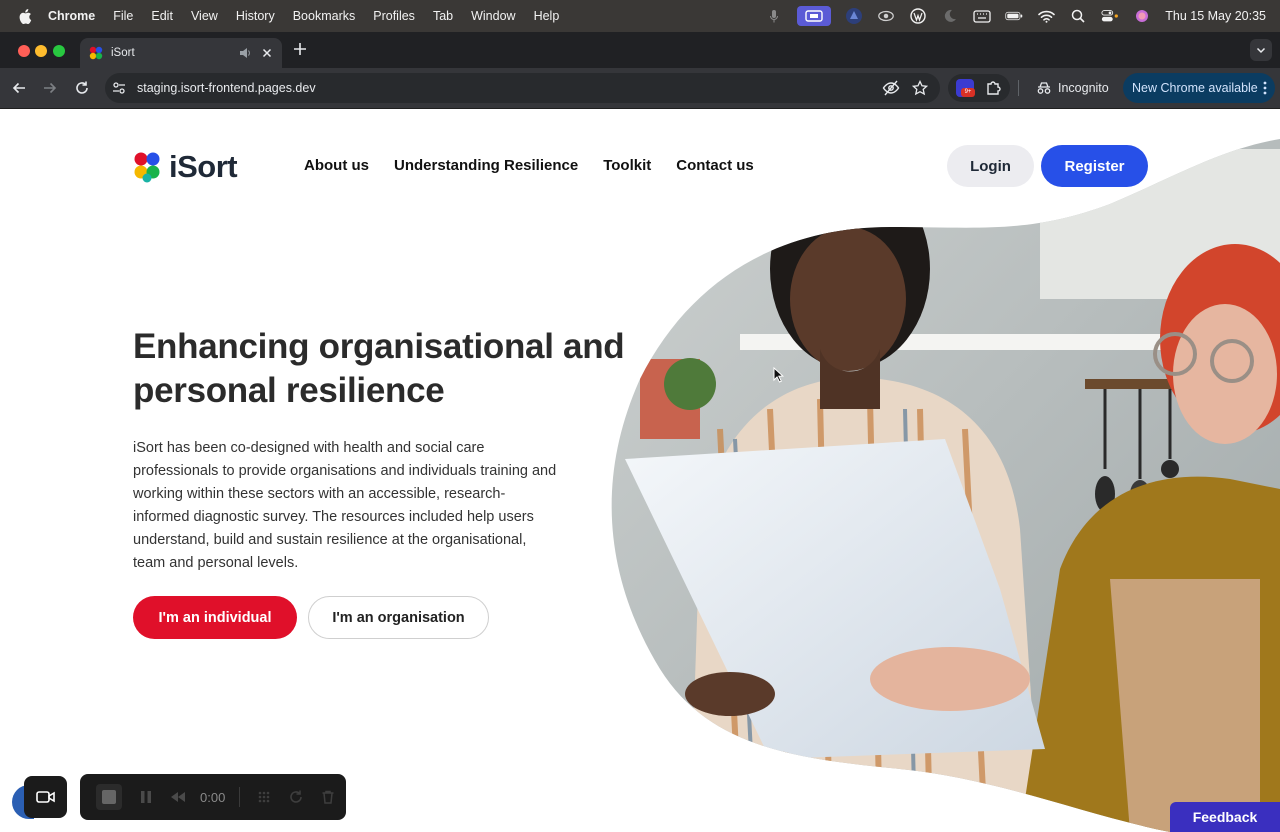 Image resolution: width=1280 pixels, height=832 pixels. What do you see at coordinates (50, 88) in the screenshot?
I see `forward-arrow-icon` at bounding box center [50, 88].